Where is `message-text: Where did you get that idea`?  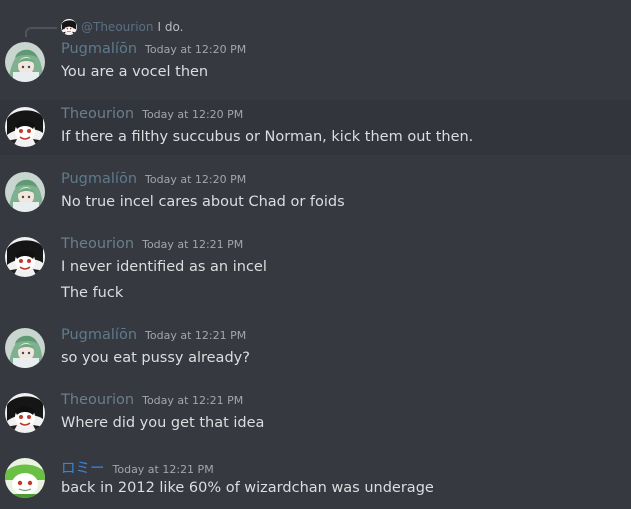
message-text: Where did you get that idea is located at coordinates (163, 423).